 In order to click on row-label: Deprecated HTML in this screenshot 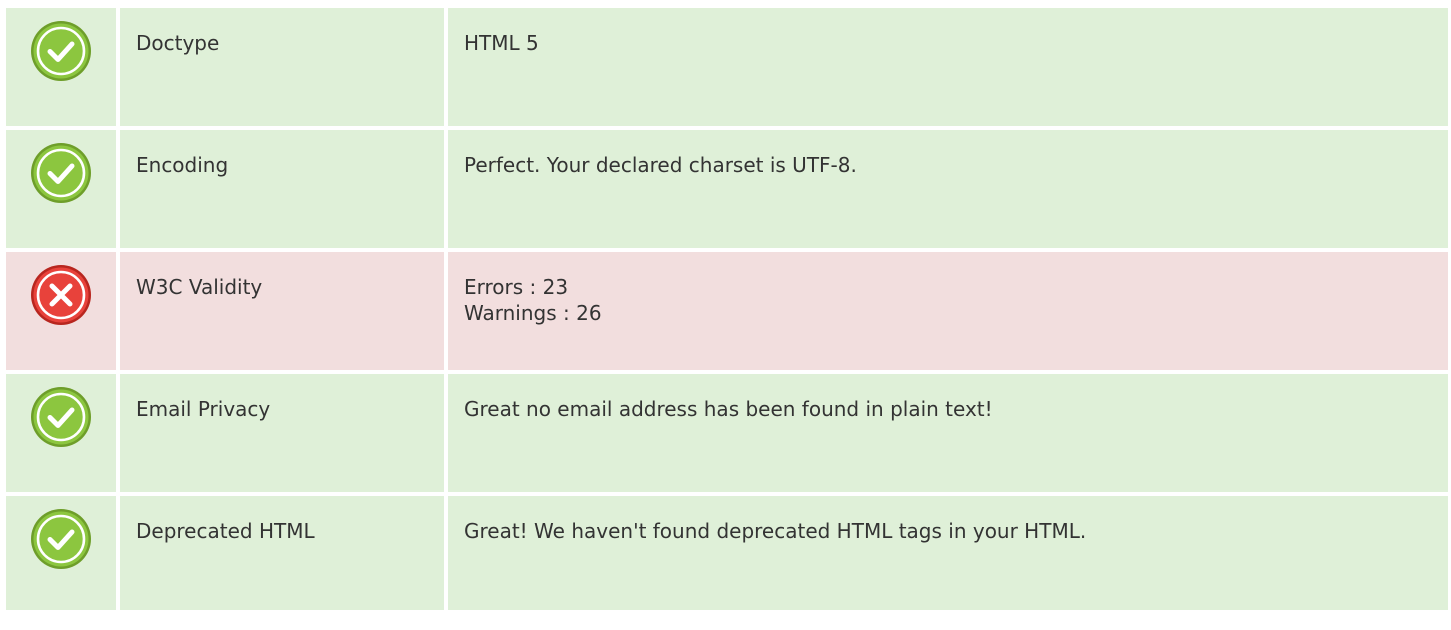, I will do `click(282, 553)`.